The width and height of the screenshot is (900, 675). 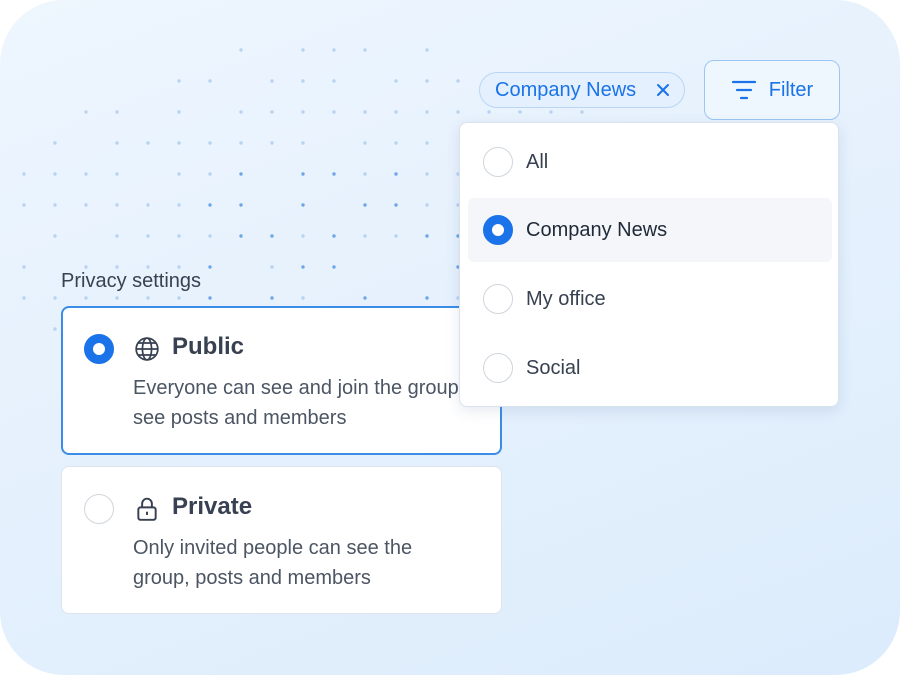 What do you see at coordinates (498, 368) in the screenshot?
I see `filter-option-social-radio` at bounding box center [498, 368].